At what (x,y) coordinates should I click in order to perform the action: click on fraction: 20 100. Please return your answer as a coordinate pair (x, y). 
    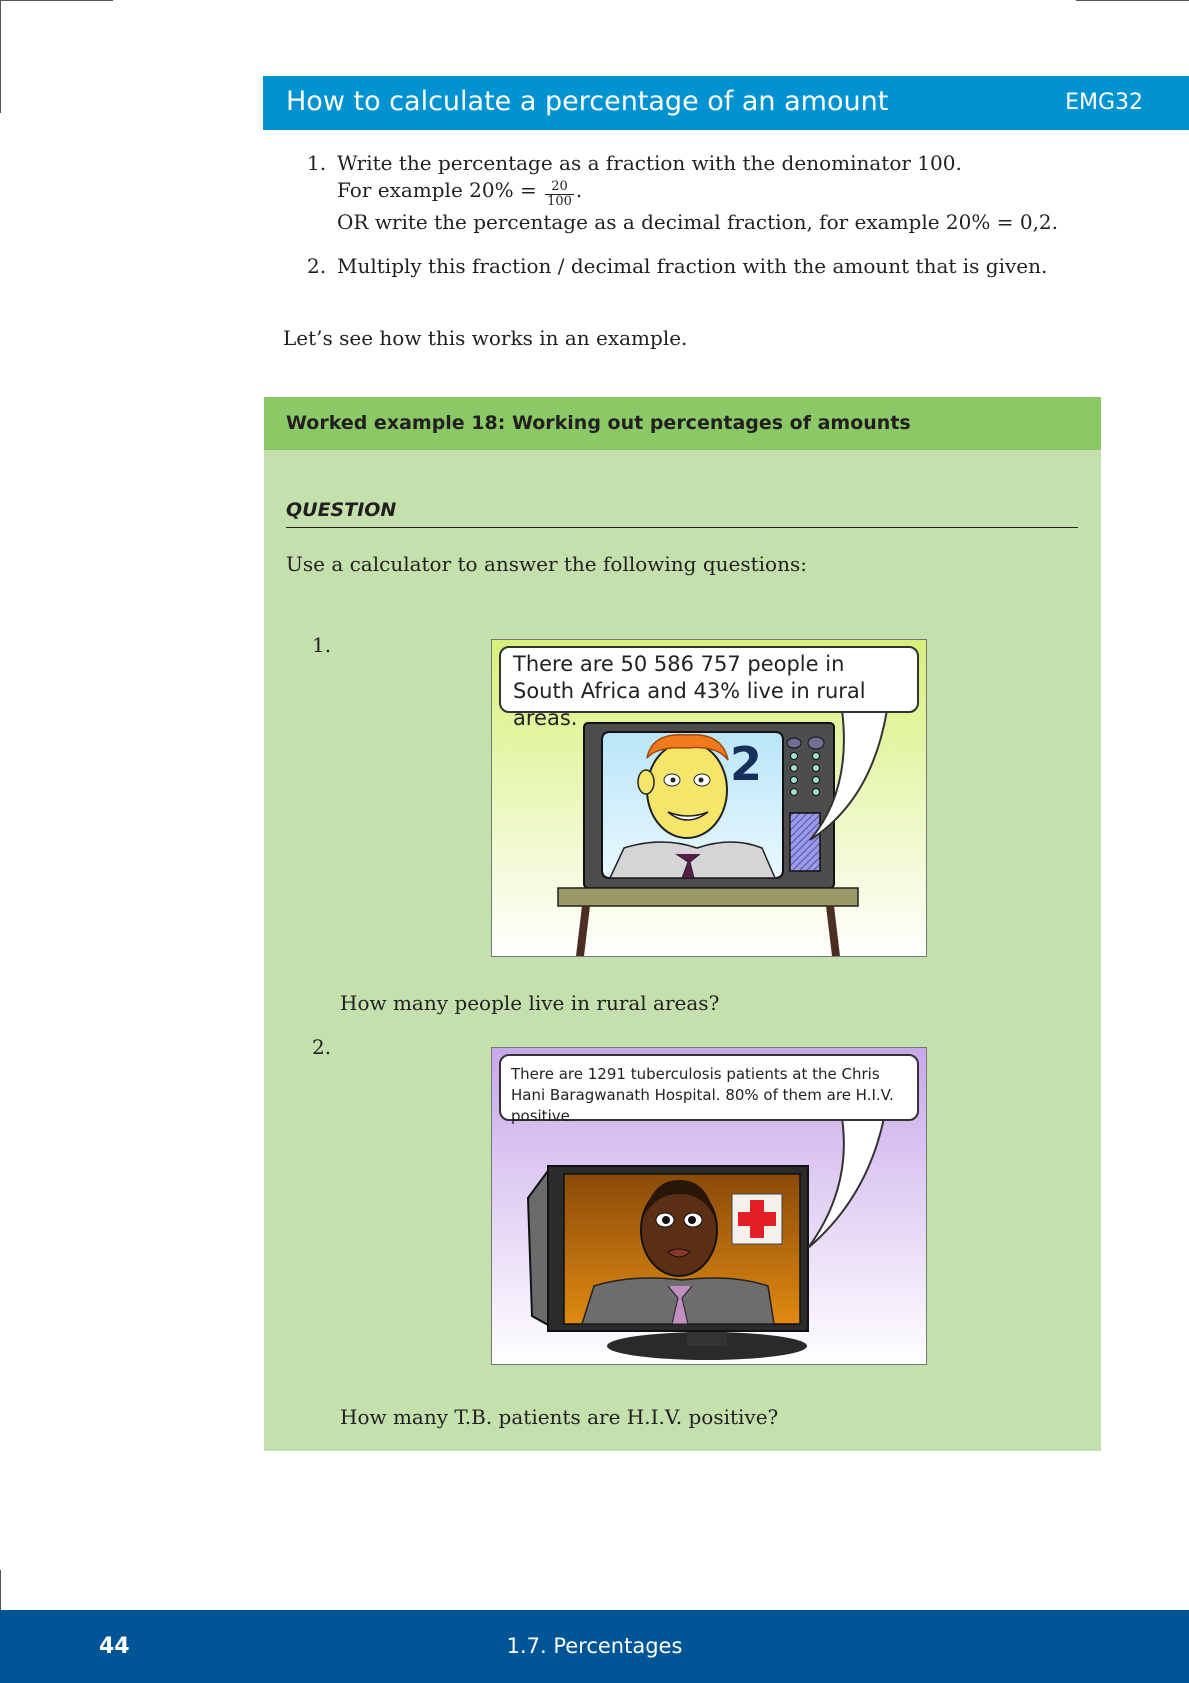
    Looking at the image, I should click on (559, 194).